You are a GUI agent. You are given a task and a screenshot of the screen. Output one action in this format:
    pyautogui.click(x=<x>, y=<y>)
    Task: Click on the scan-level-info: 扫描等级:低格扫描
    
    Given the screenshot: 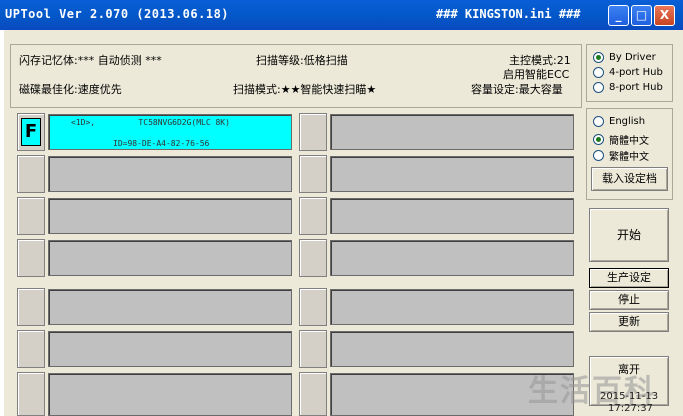 What is the action you would take?
    pyautogui.click(x=302, y=60)
    